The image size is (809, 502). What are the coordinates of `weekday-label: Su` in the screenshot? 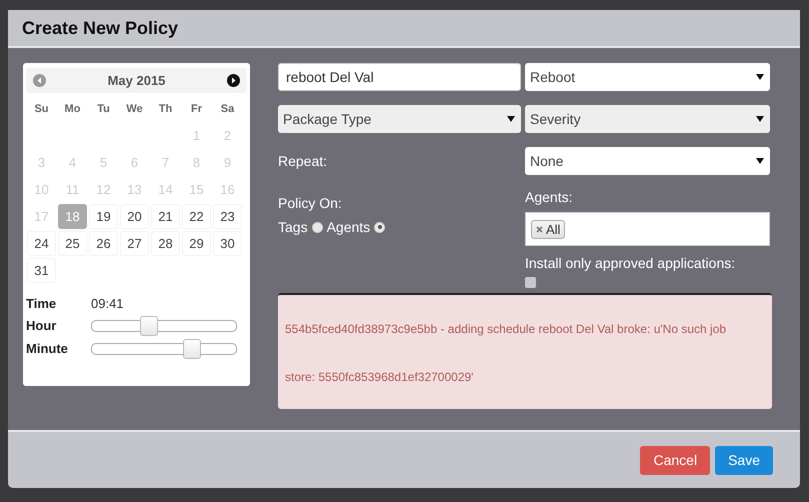 It's located at (41, 109).